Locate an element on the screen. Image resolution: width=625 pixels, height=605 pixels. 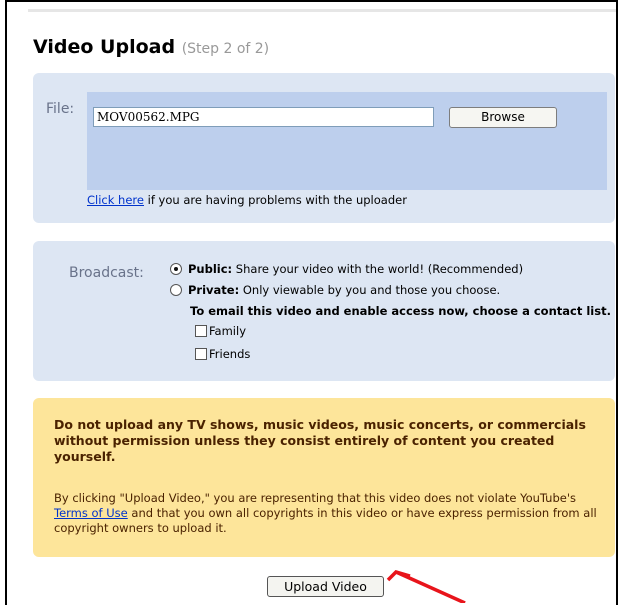
page-title: Video Upload (Step 2 of 2) is located at coordinates (151, 47).